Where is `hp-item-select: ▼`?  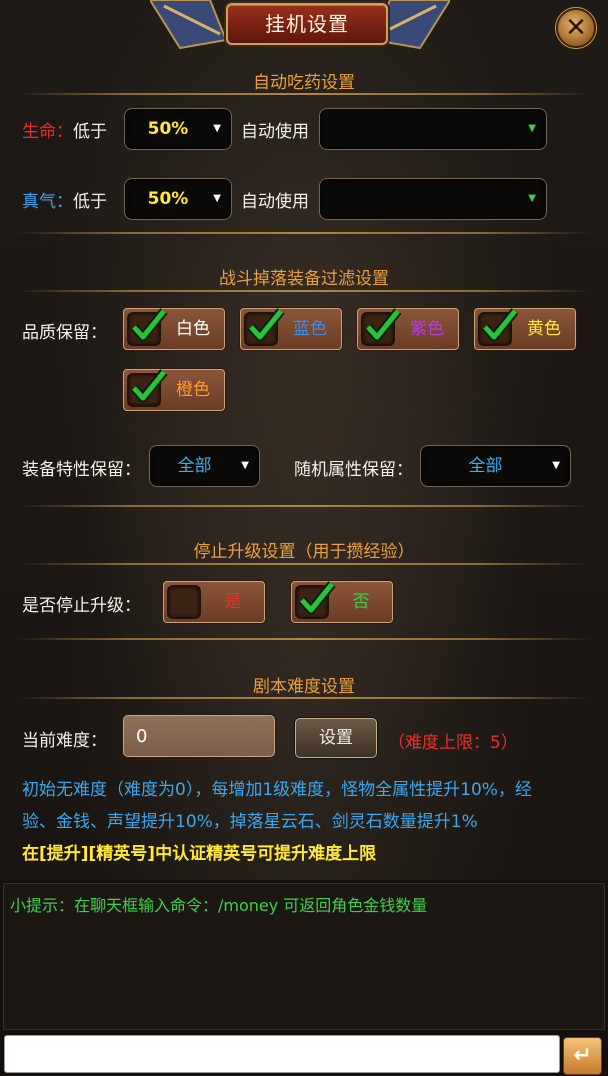
hp-item-select: ▼ is located at coordinates (433, 129).